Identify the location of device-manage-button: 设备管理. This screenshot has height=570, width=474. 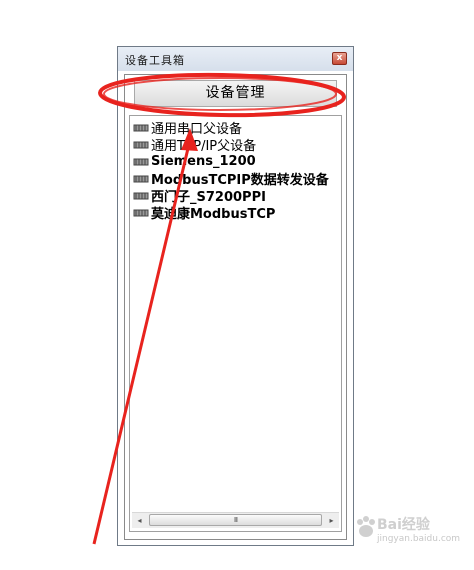
(235, 93).